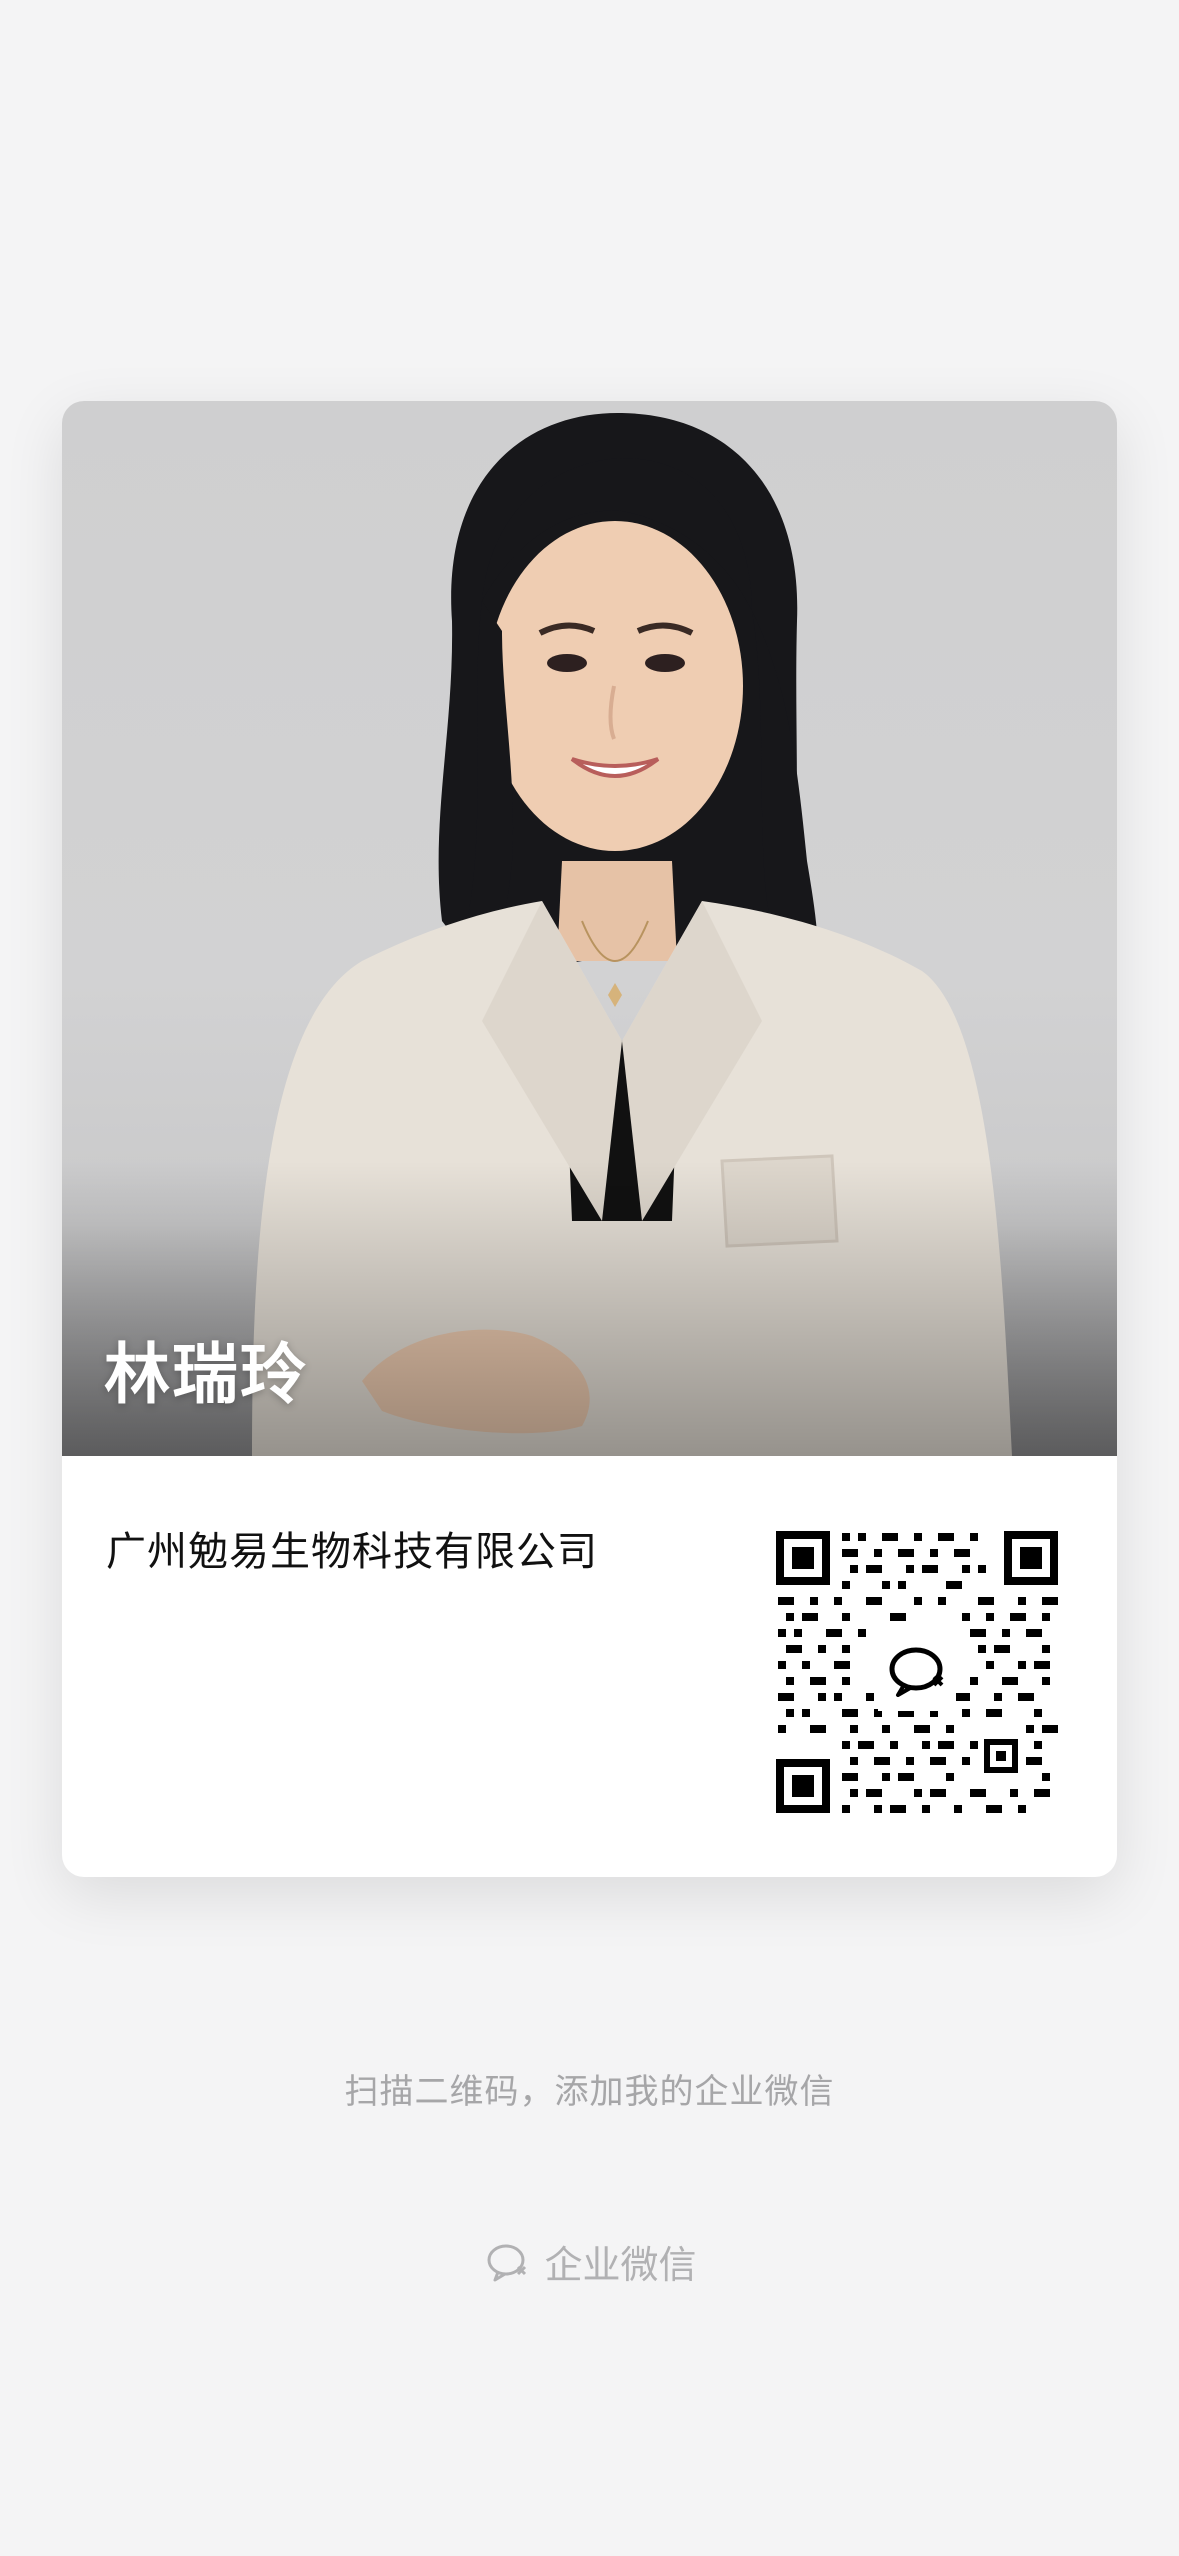 This screenshot has width=1179, height=2556. I want to click on footer-label: 企业微信, so click(620, 2265).